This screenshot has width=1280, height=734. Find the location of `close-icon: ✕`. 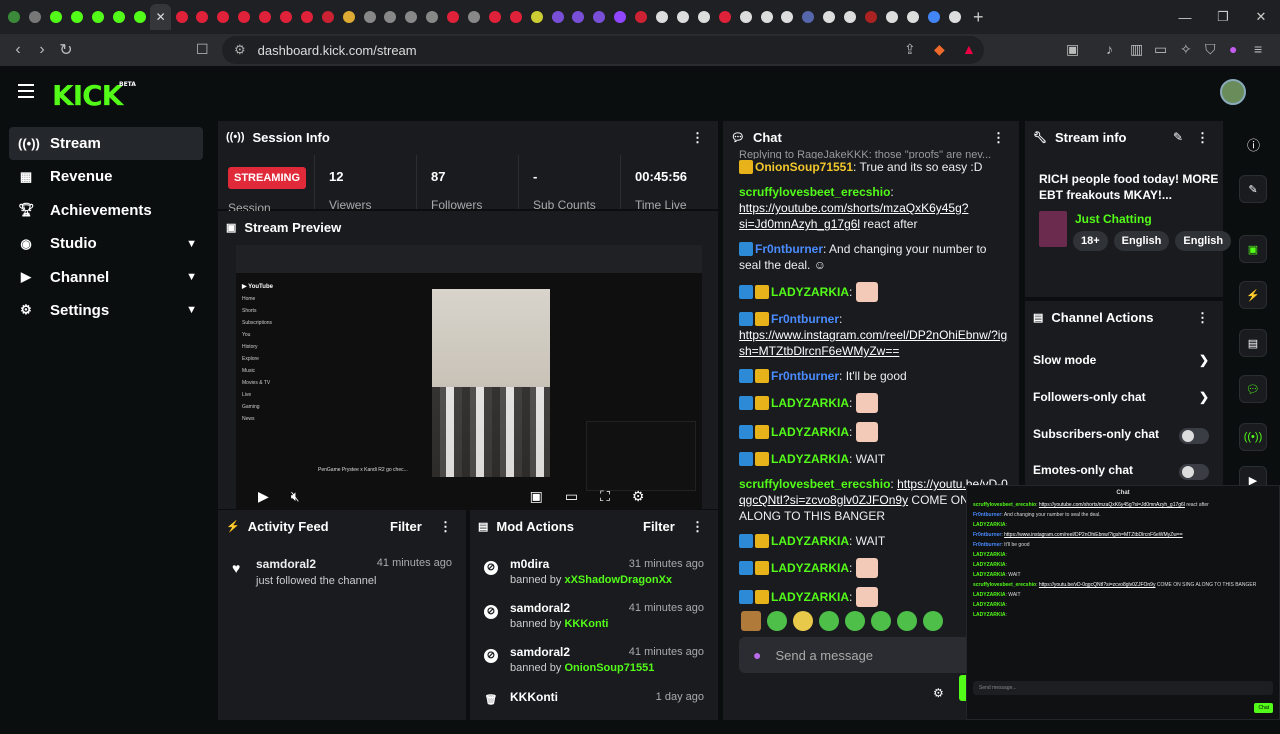

close-icon: ✕ is located at coordinates (161, 17).